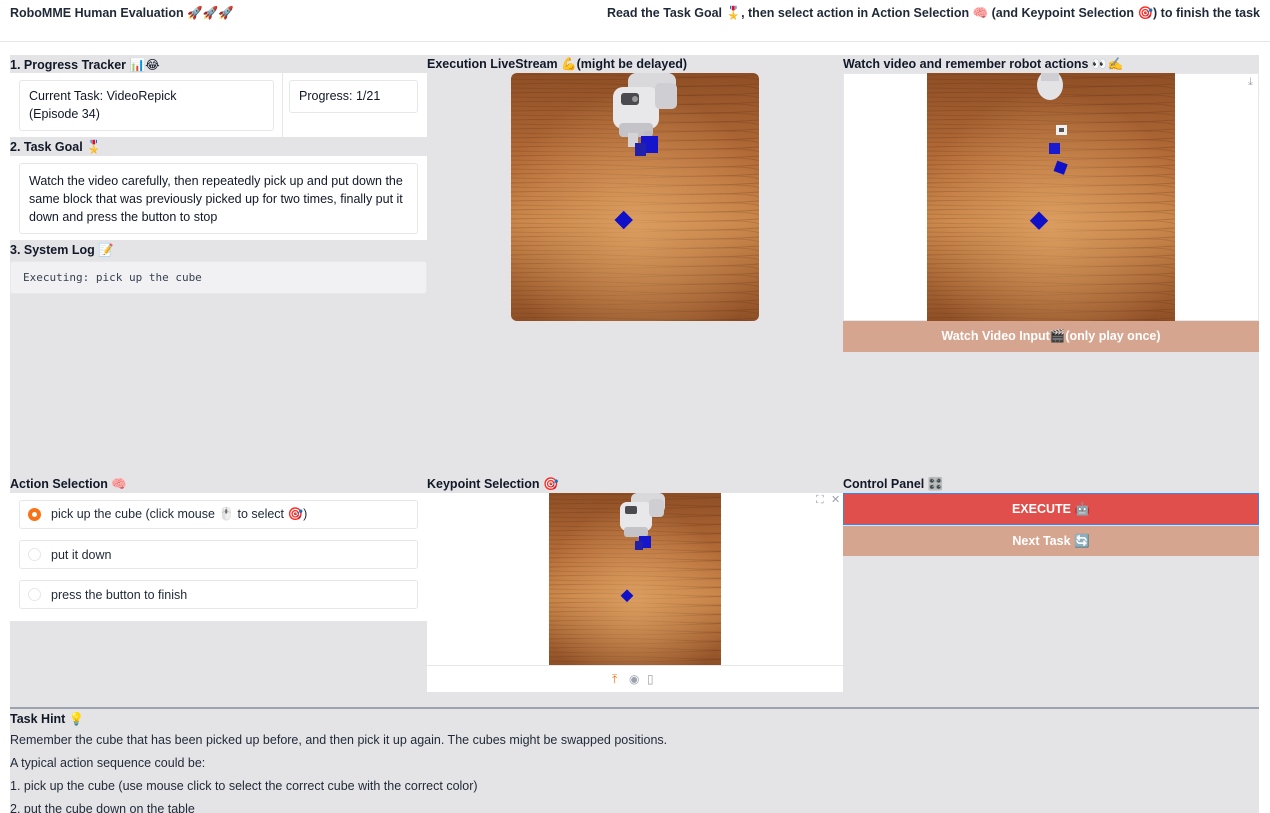  I want to click on app-title: RoboMME Human Evaluation 🚀🚀🚀, so click(122, 13).